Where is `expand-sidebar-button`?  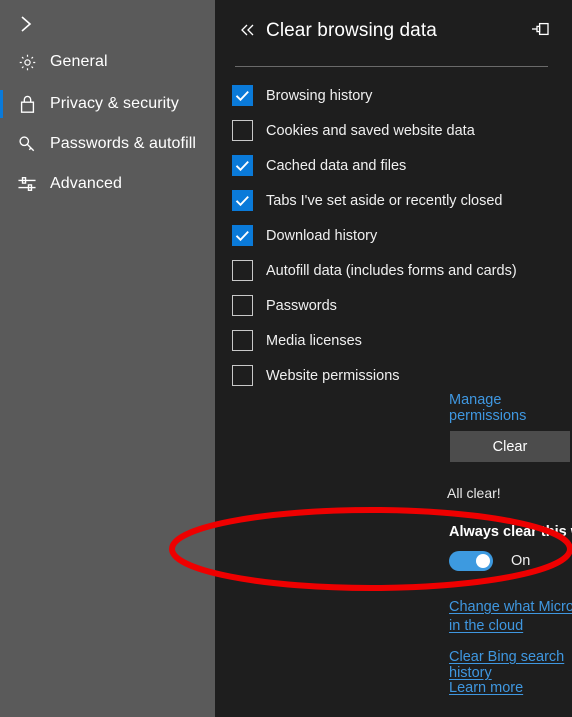
expand-sidebar-button is located at coordinates (26, 24).